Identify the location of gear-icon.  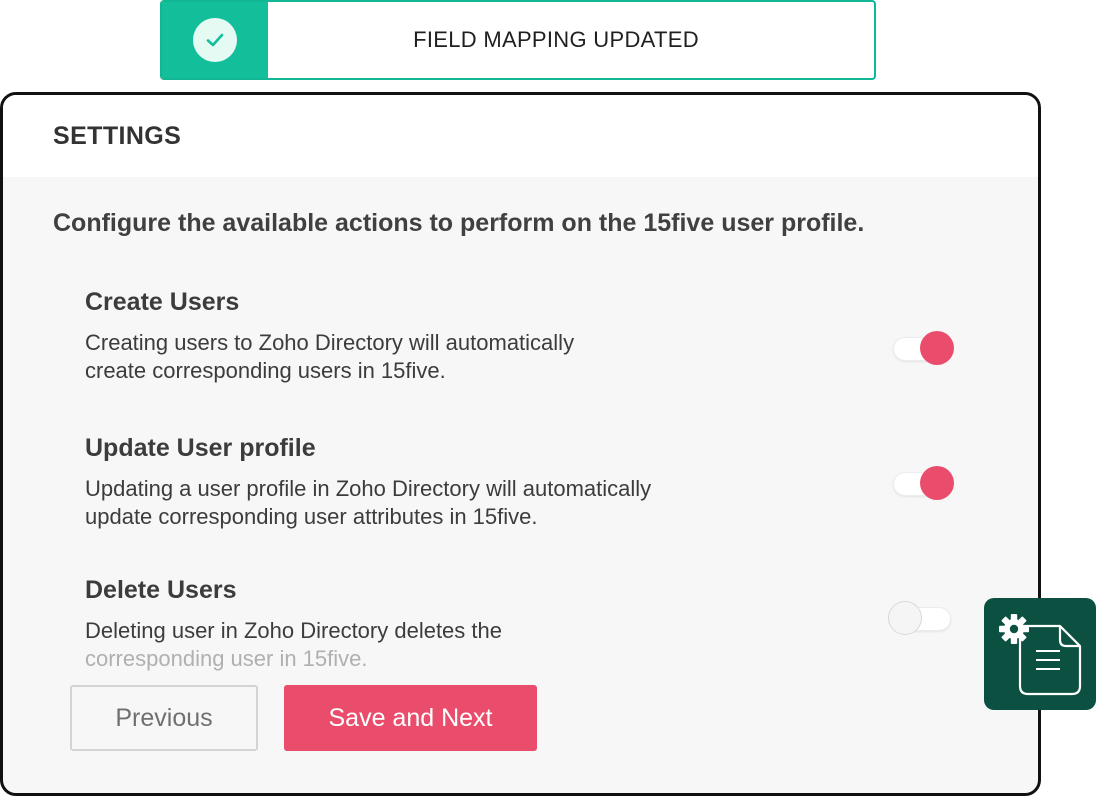
(1014, 629).